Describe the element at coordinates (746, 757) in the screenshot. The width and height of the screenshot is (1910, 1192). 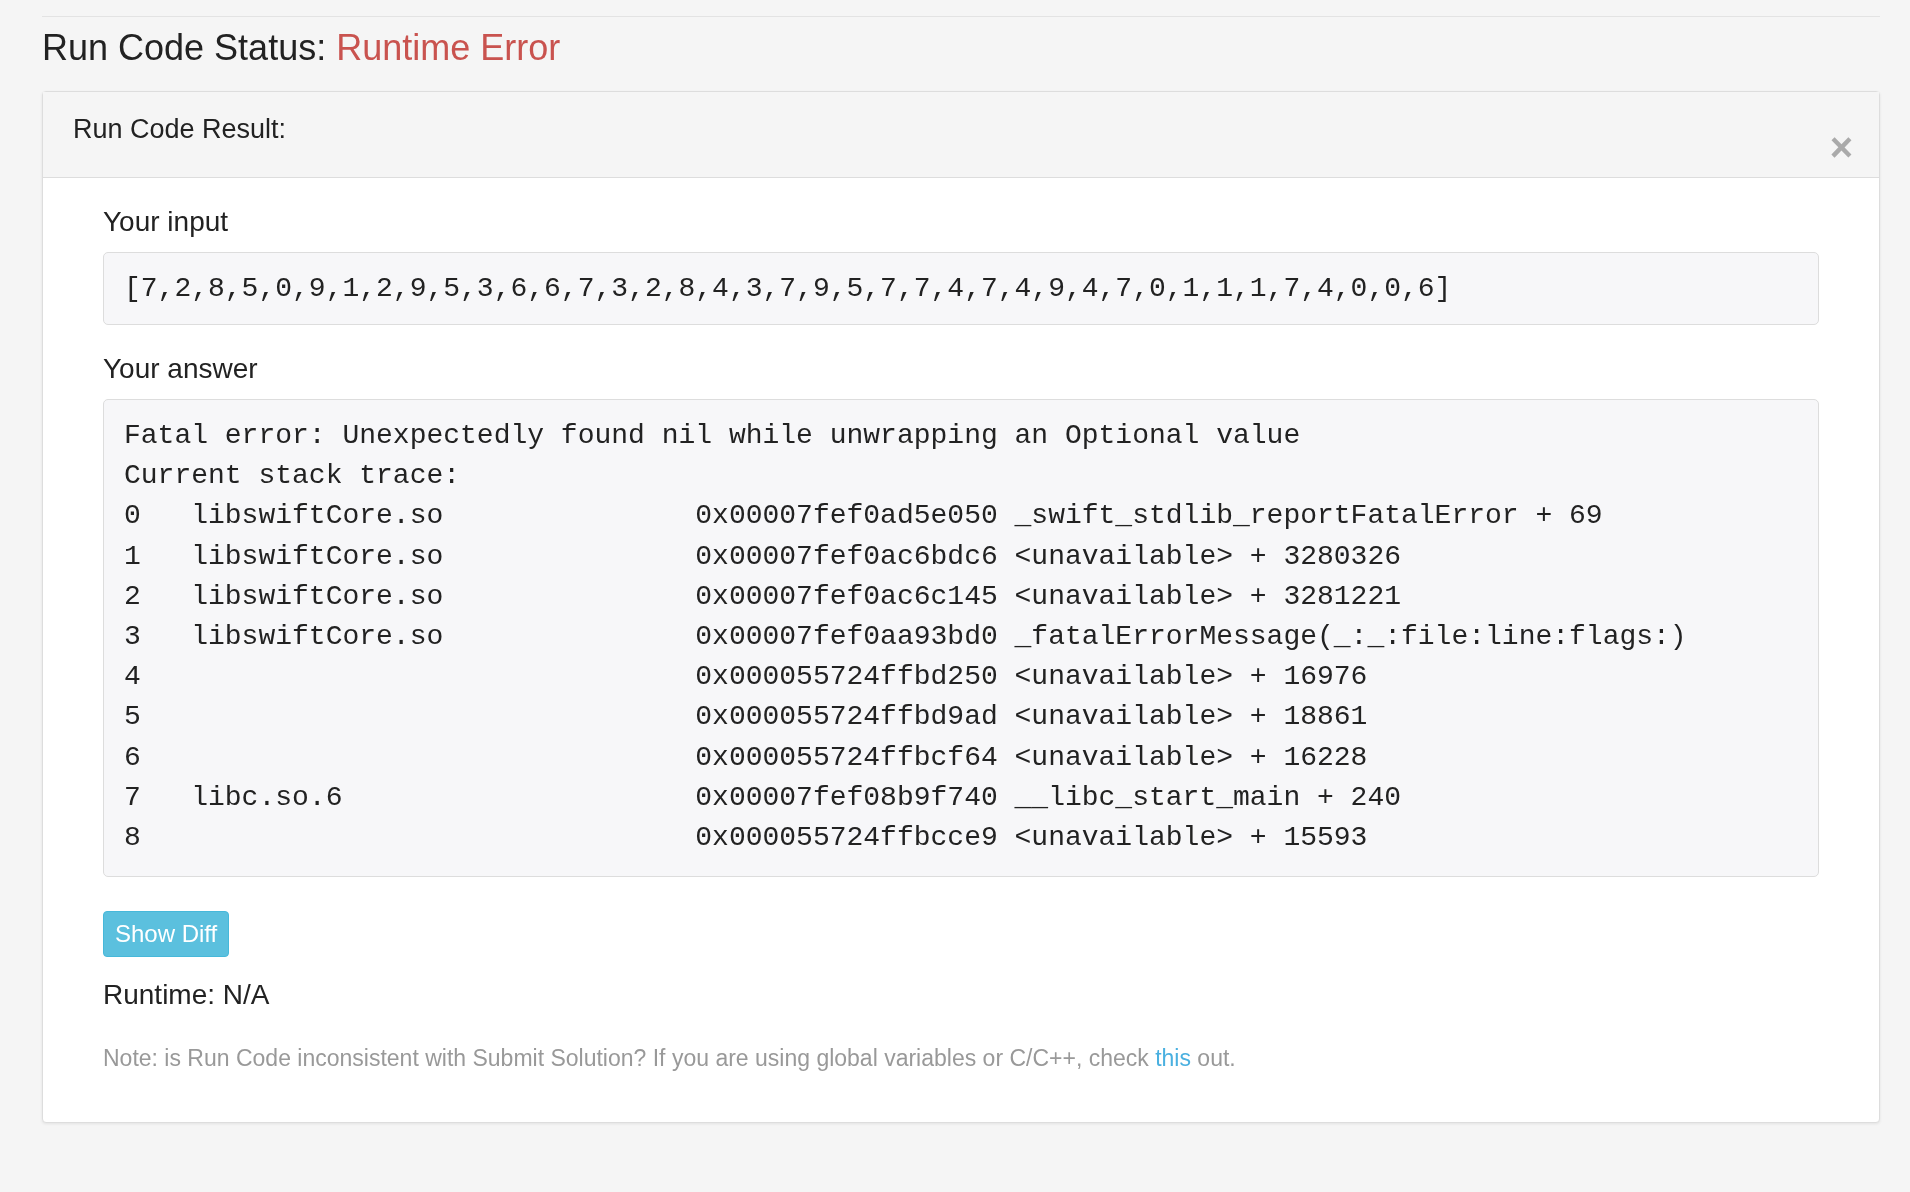
I see `output-line: 6 0x000055724ffbcf64 <unavailable> + 16228` at that location.